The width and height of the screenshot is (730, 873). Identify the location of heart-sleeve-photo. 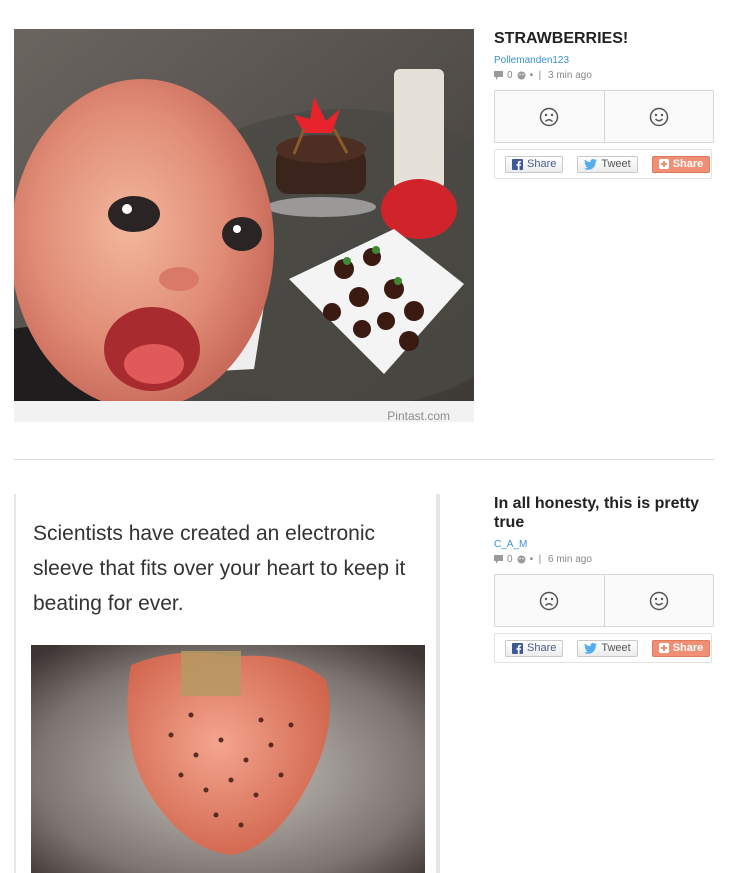
(228, 759).